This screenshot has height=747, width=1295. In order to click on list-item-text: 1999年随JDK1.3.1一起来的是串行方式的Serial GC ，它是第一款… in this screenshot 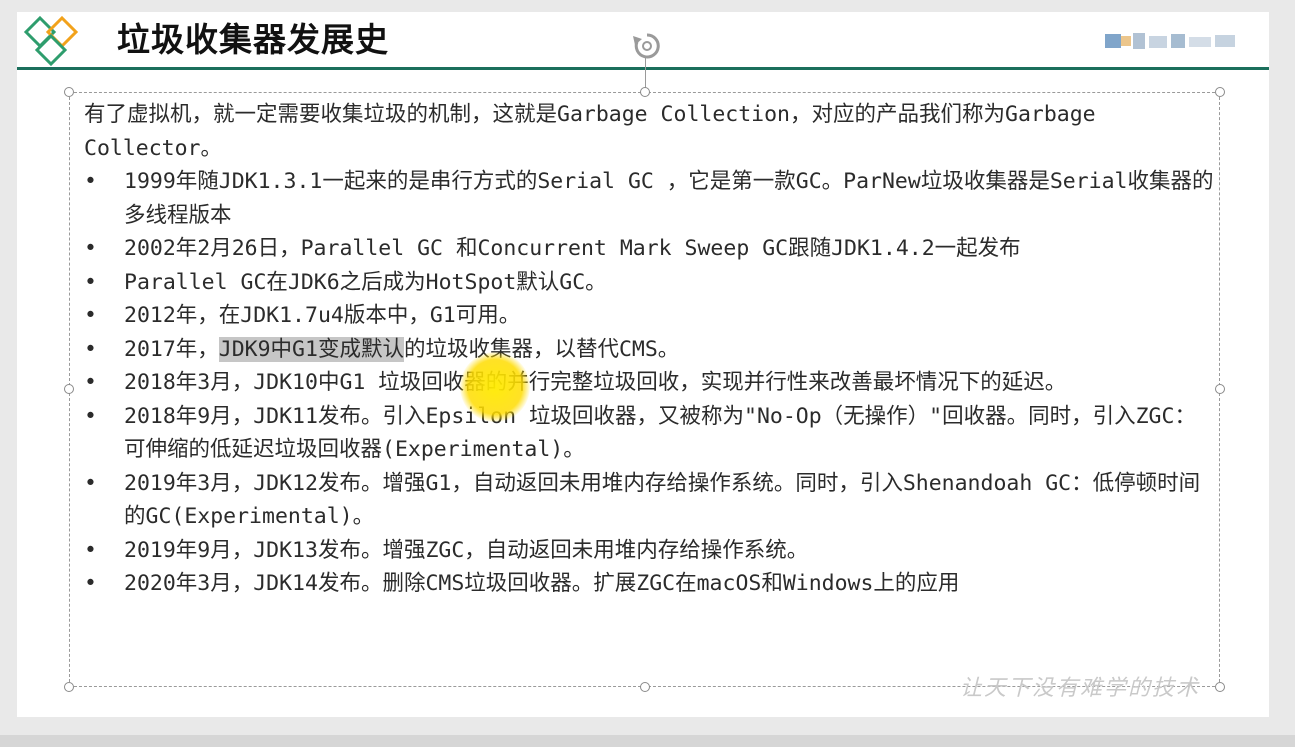, I will do `click(669, 198)`.